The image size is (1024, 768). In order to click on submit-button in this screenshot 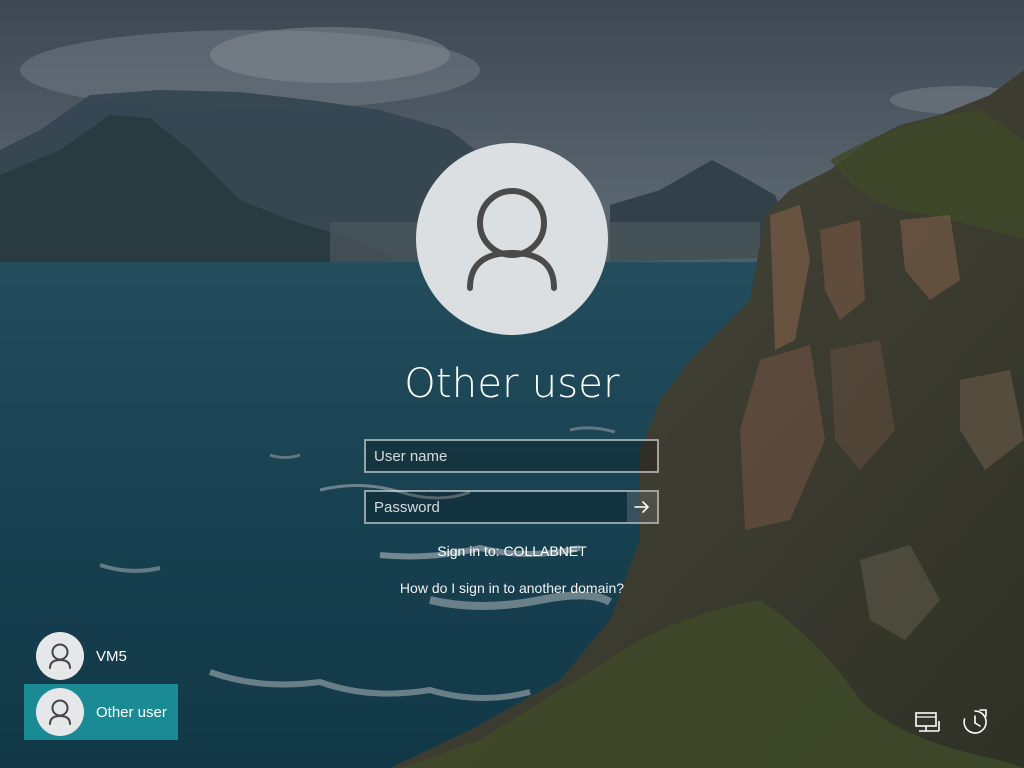, I will do `click(642, 507)`.